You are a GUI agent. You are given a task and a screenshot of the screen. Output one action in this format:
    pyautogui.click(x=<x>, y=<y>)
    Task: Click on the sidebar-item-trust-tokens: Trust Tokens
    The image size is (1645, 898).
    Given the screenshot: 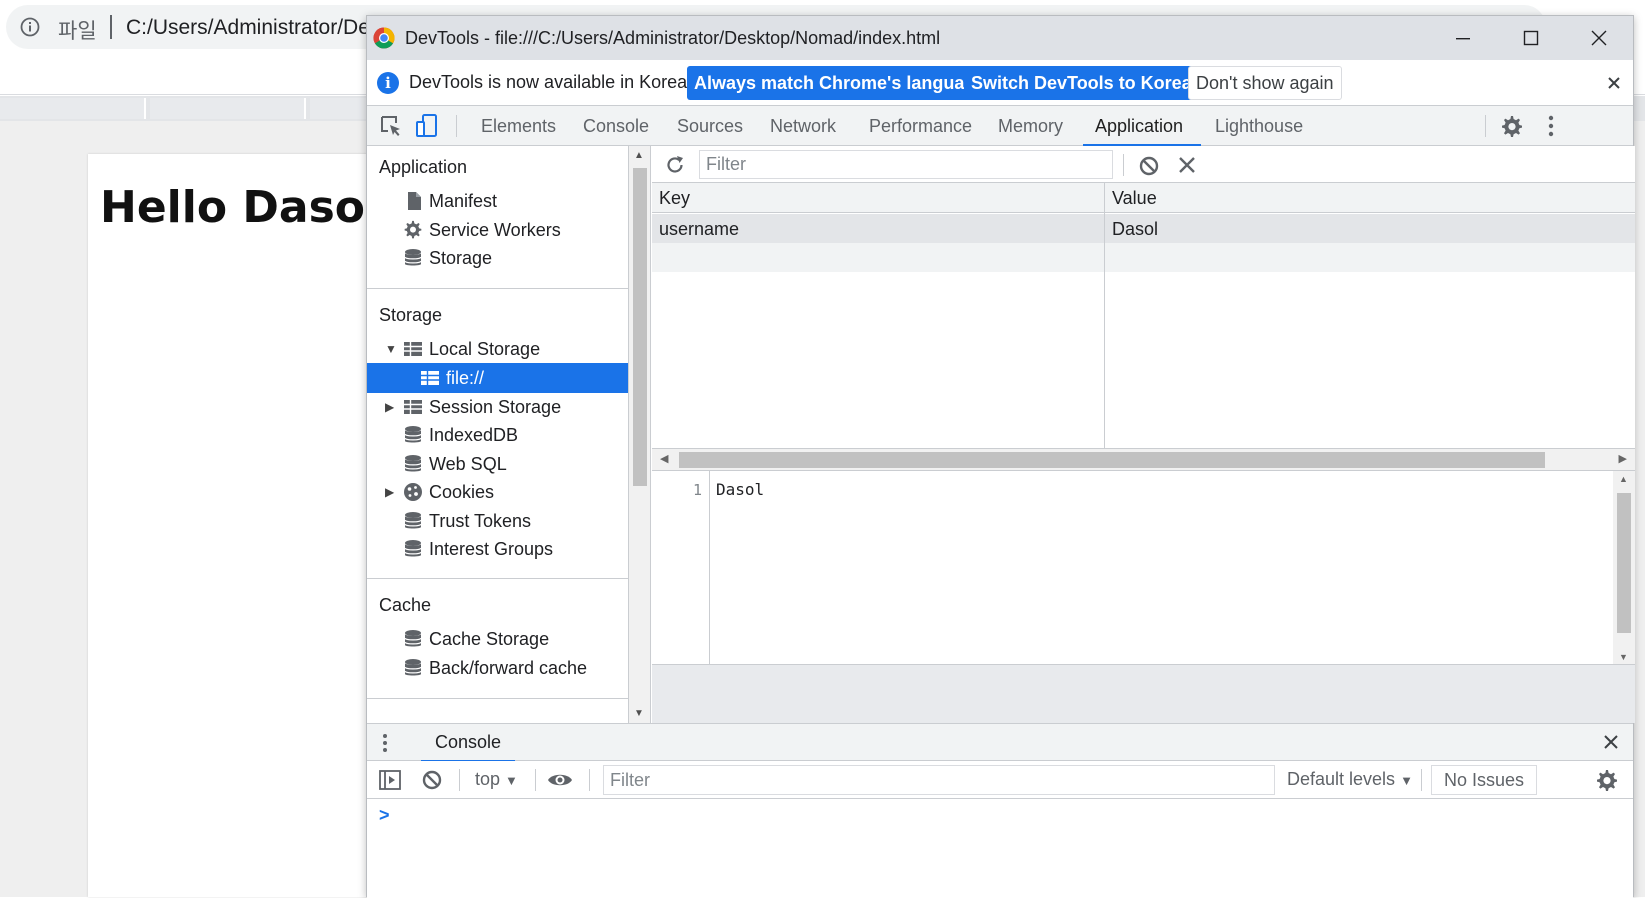 What is the action you would take?
    pyautogui.click(x=497, y=521)
    